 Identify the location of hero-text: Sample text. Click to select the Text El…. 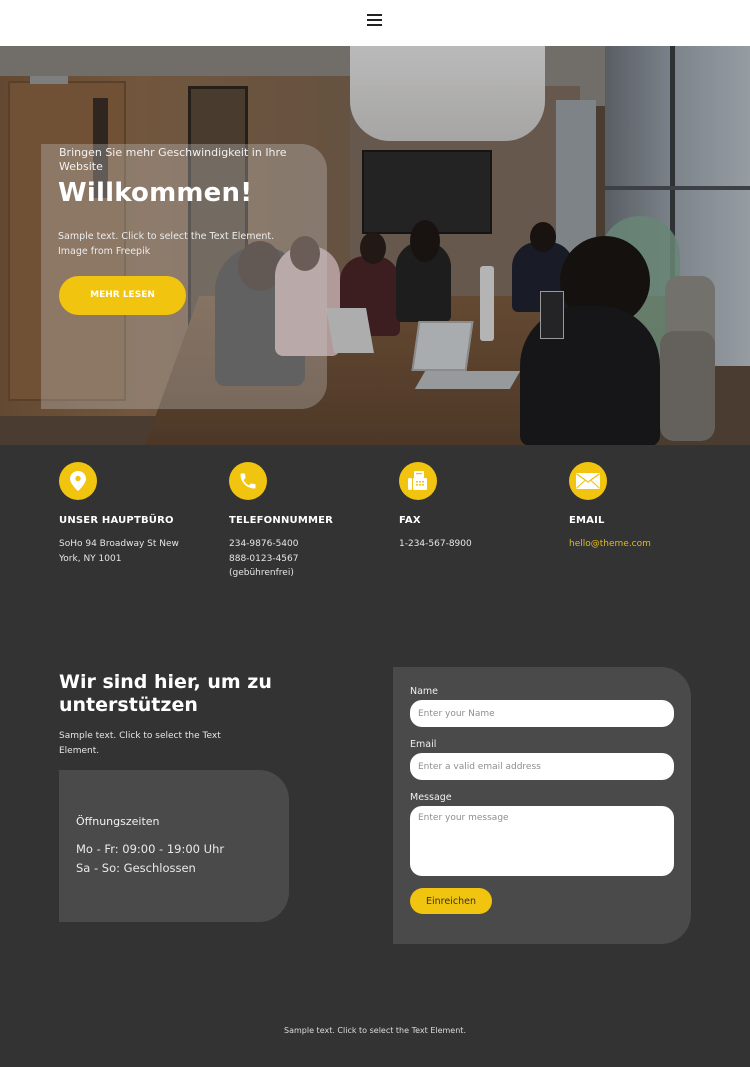
(166, 244).